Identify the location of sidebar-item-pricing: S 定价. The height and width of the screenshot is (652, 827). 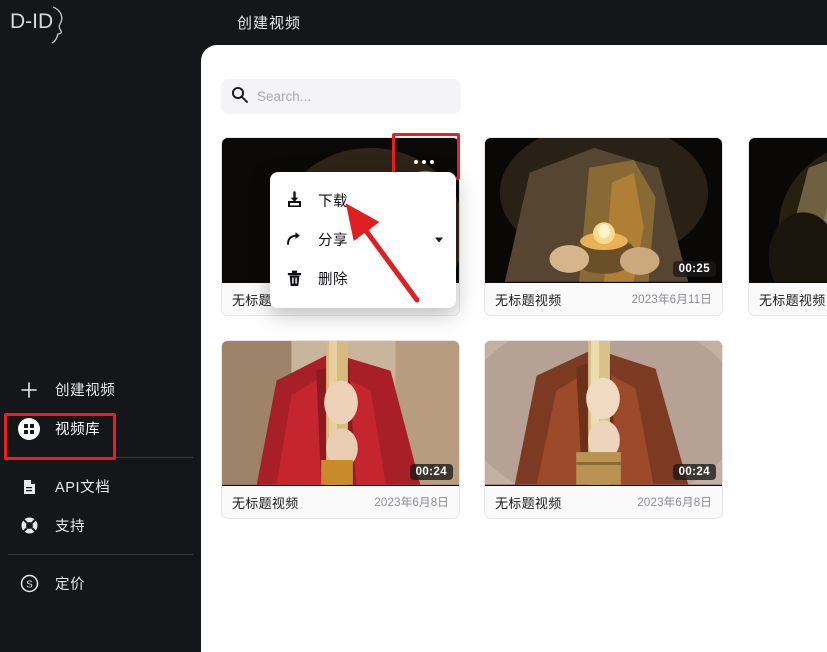
(100, 583).